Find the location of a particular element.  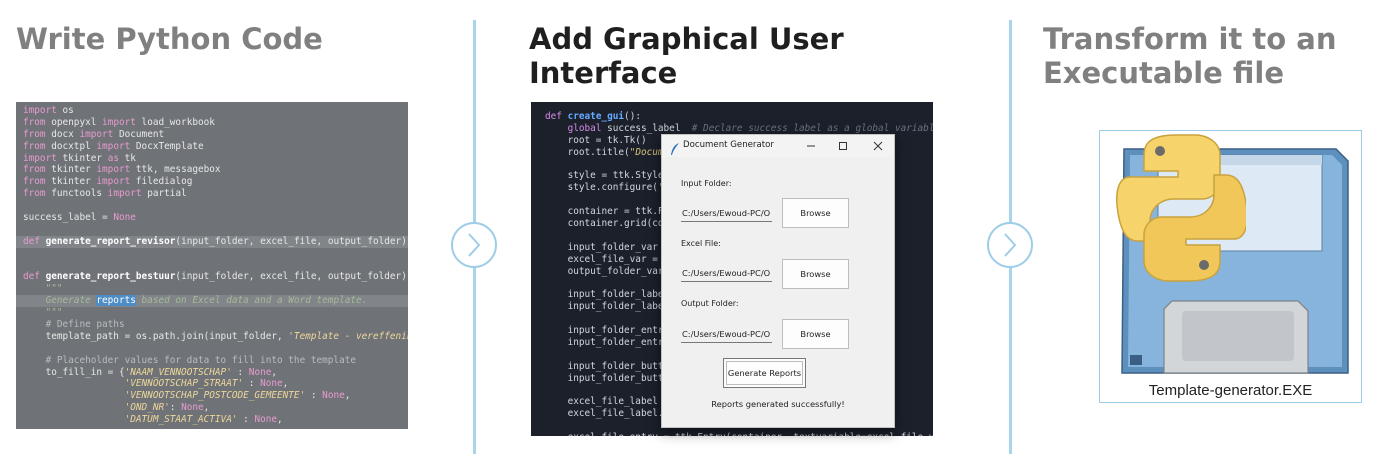

code-line: # Define paths is located at coordinates (74, 325).